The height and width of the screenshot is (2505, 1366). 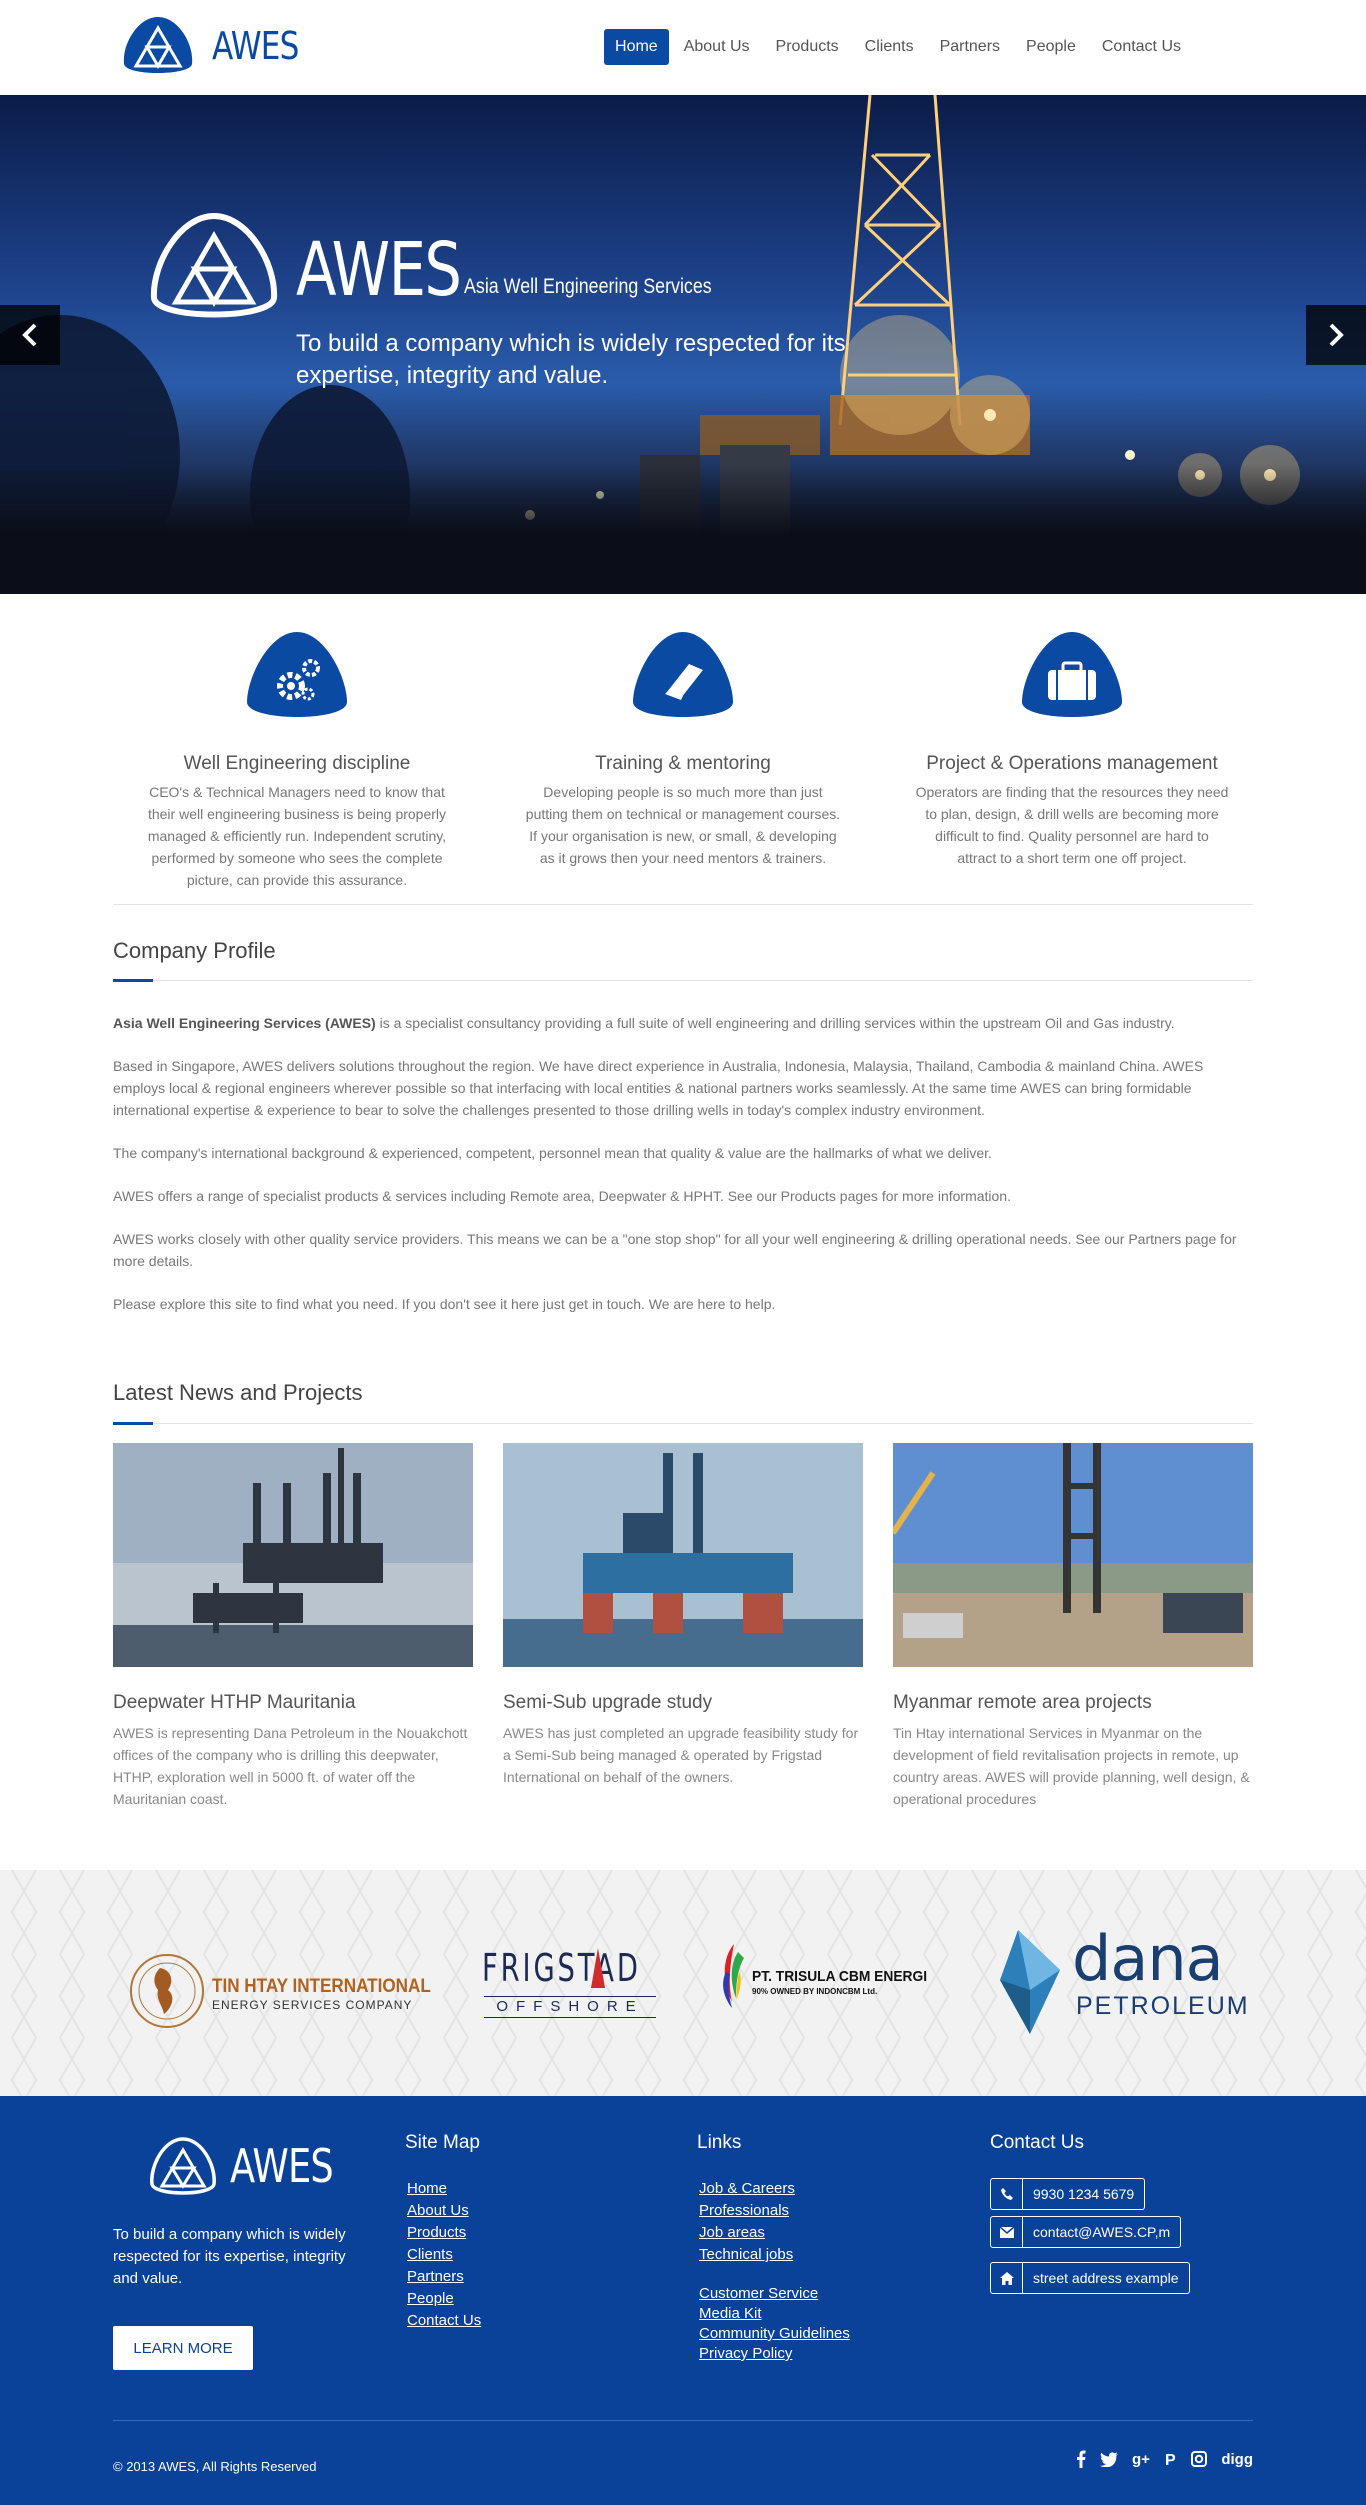 What do you see at coordinates (1148, 1958) in the screenshot?
I see `partner-name: dana` at bounding box center [1148, 1958].